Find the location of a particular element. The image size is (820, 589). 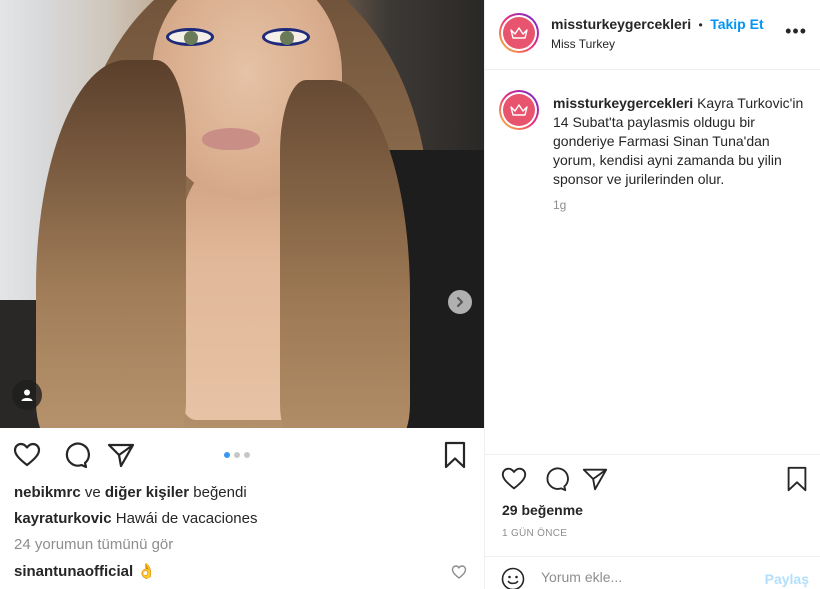

comment-like-heart-icon is located at coordinates (459, 572).